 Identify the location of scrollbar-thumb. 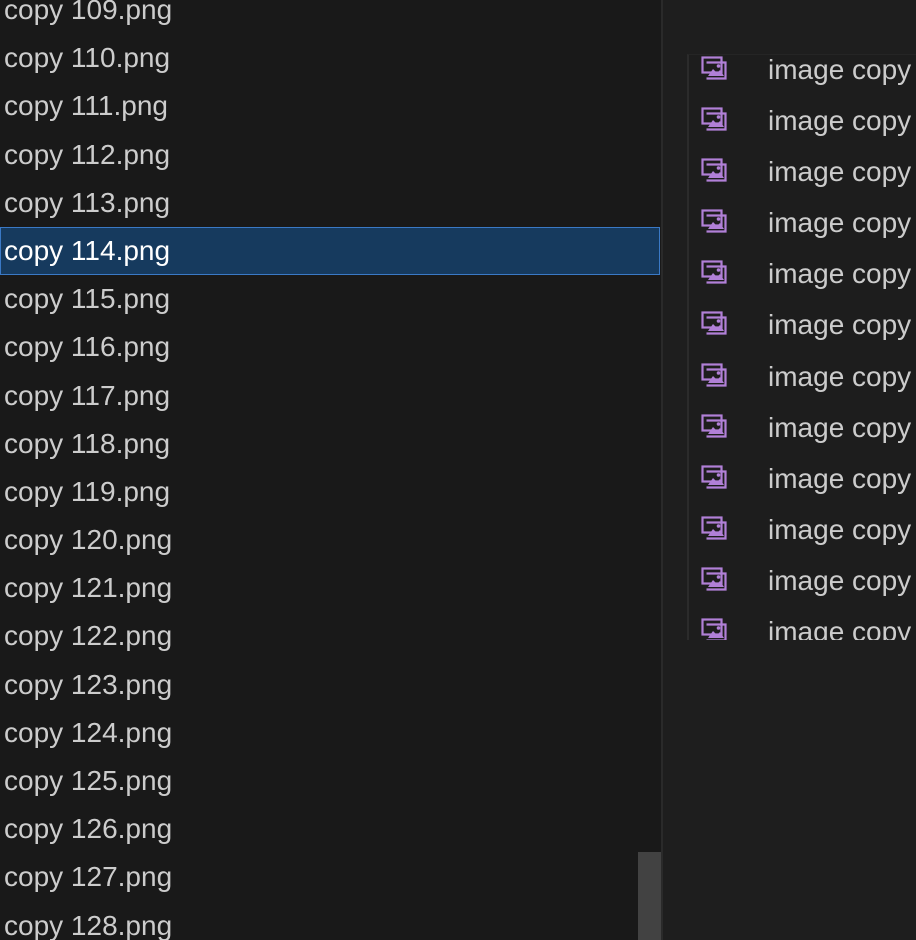
(649, 896).